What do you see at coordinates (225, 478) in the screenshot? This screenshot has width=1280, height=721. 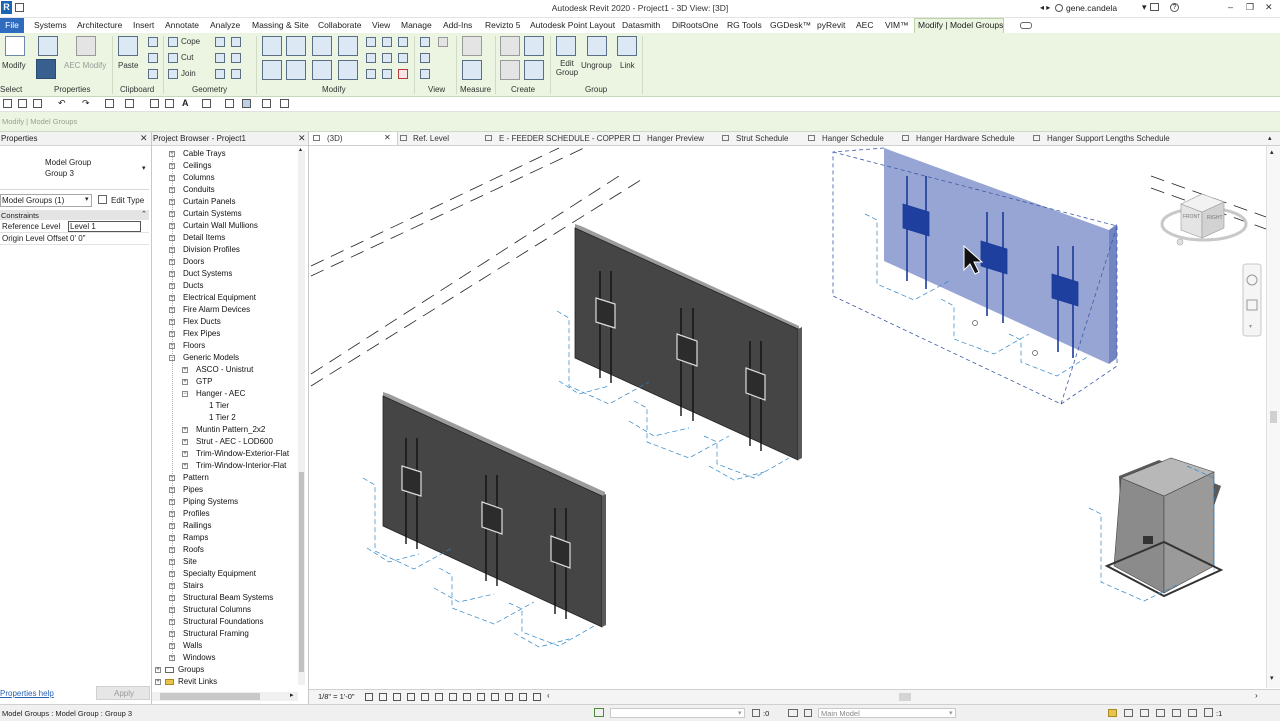 I see `browser-item-pattern: + Pattern` at bounding box center [225, 478].